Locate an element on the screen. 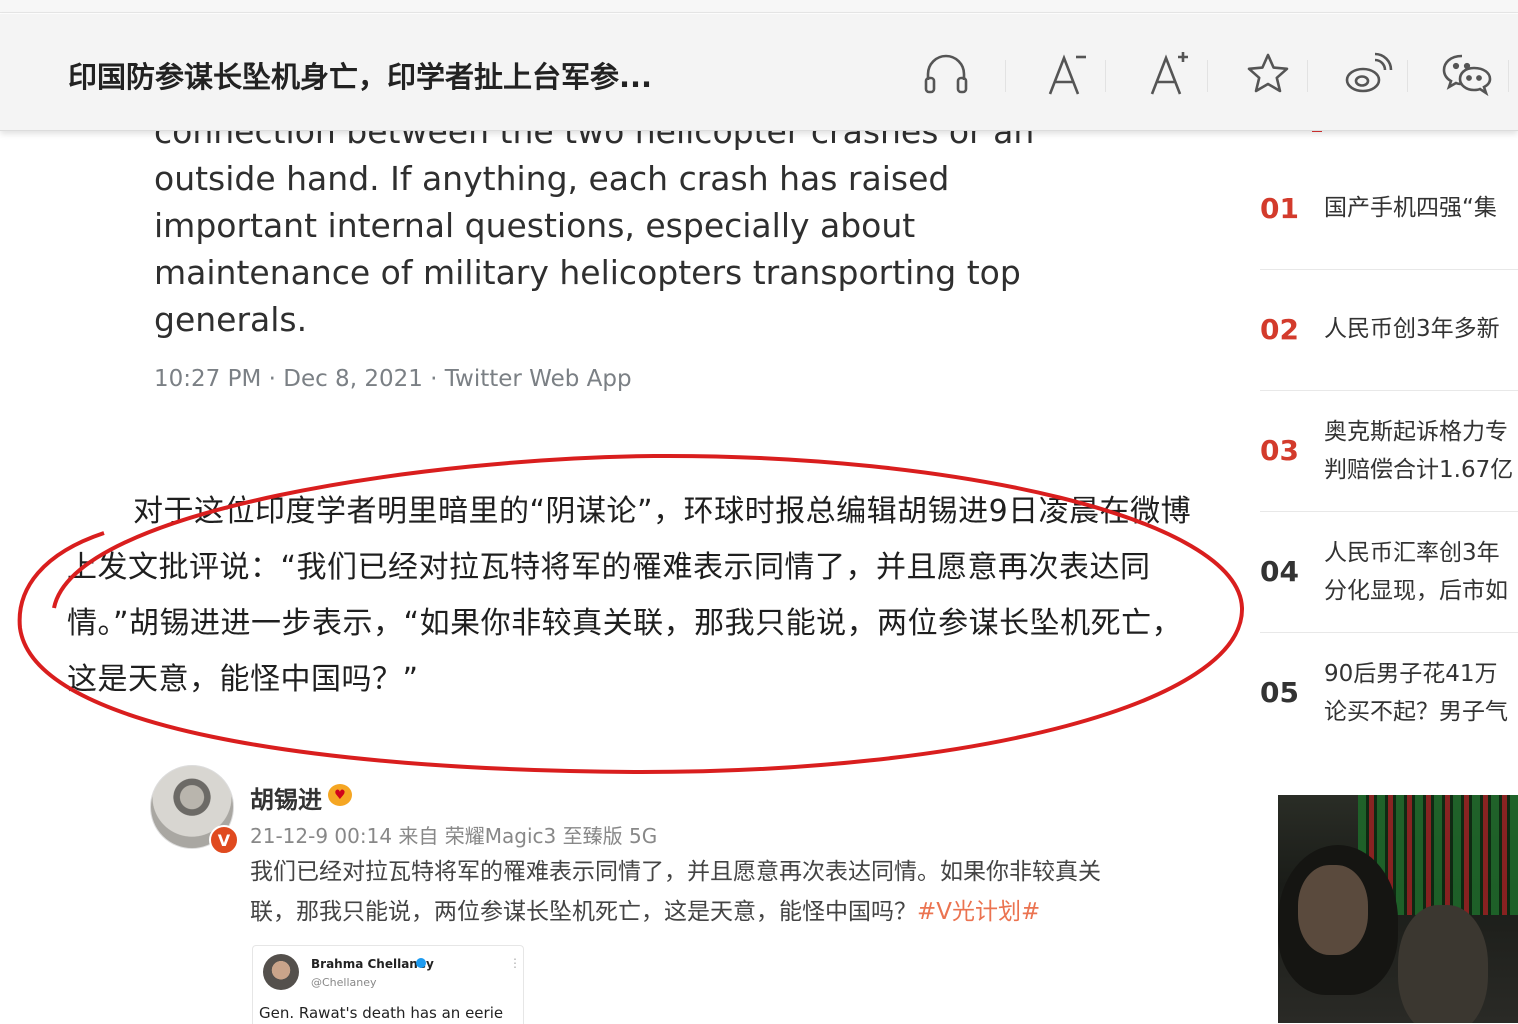 The image size is (1518, 1024). weibo-icon is located at coordinates (1367, 74).